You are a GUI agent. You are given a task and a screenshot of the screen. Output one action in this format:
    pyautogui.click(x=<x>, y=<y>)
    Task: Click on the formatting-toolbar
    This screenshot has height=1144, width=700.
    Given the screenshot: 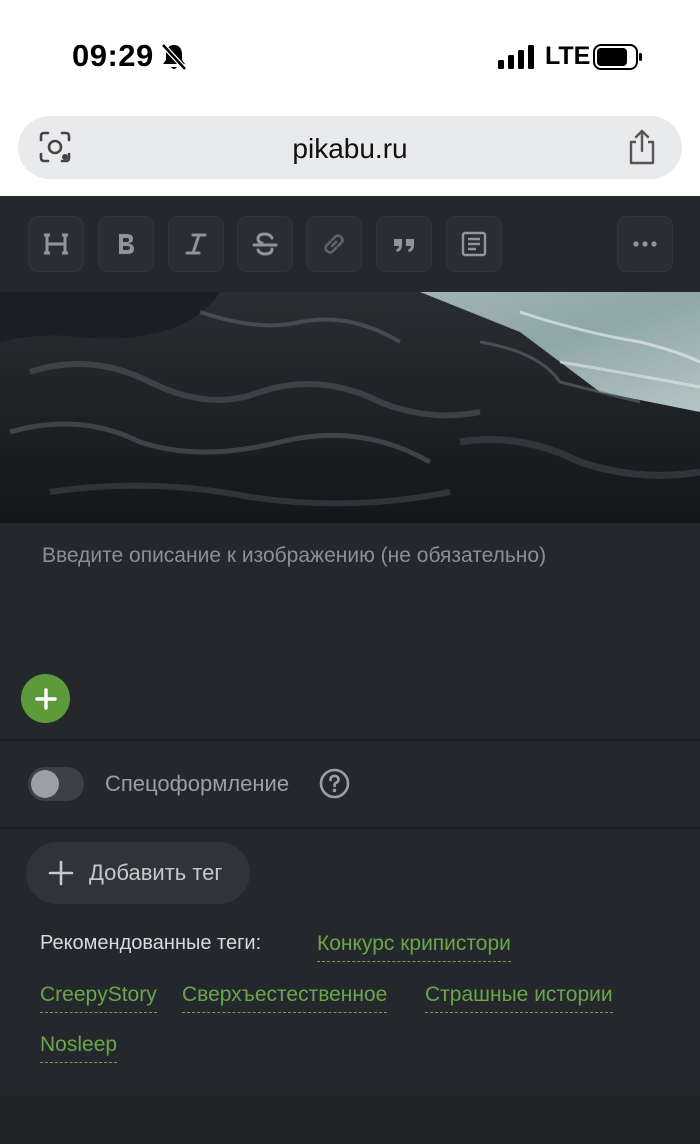 What is the action you would take?
    pyautogui.click(x=350, y=244)
    